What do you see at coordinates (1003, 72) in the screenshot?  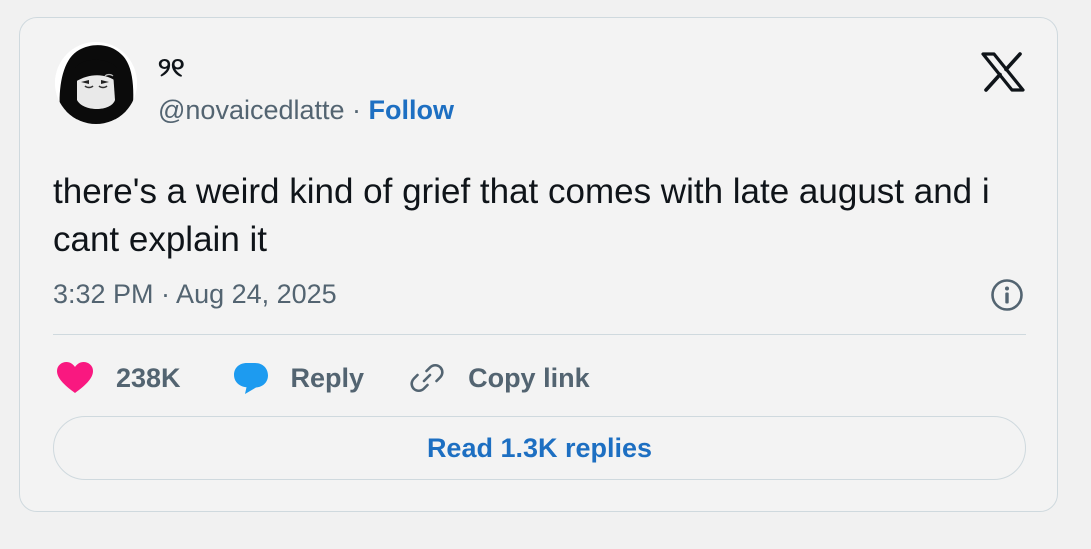 I see `x-logo-icon` at bounding box center [1003, 72].